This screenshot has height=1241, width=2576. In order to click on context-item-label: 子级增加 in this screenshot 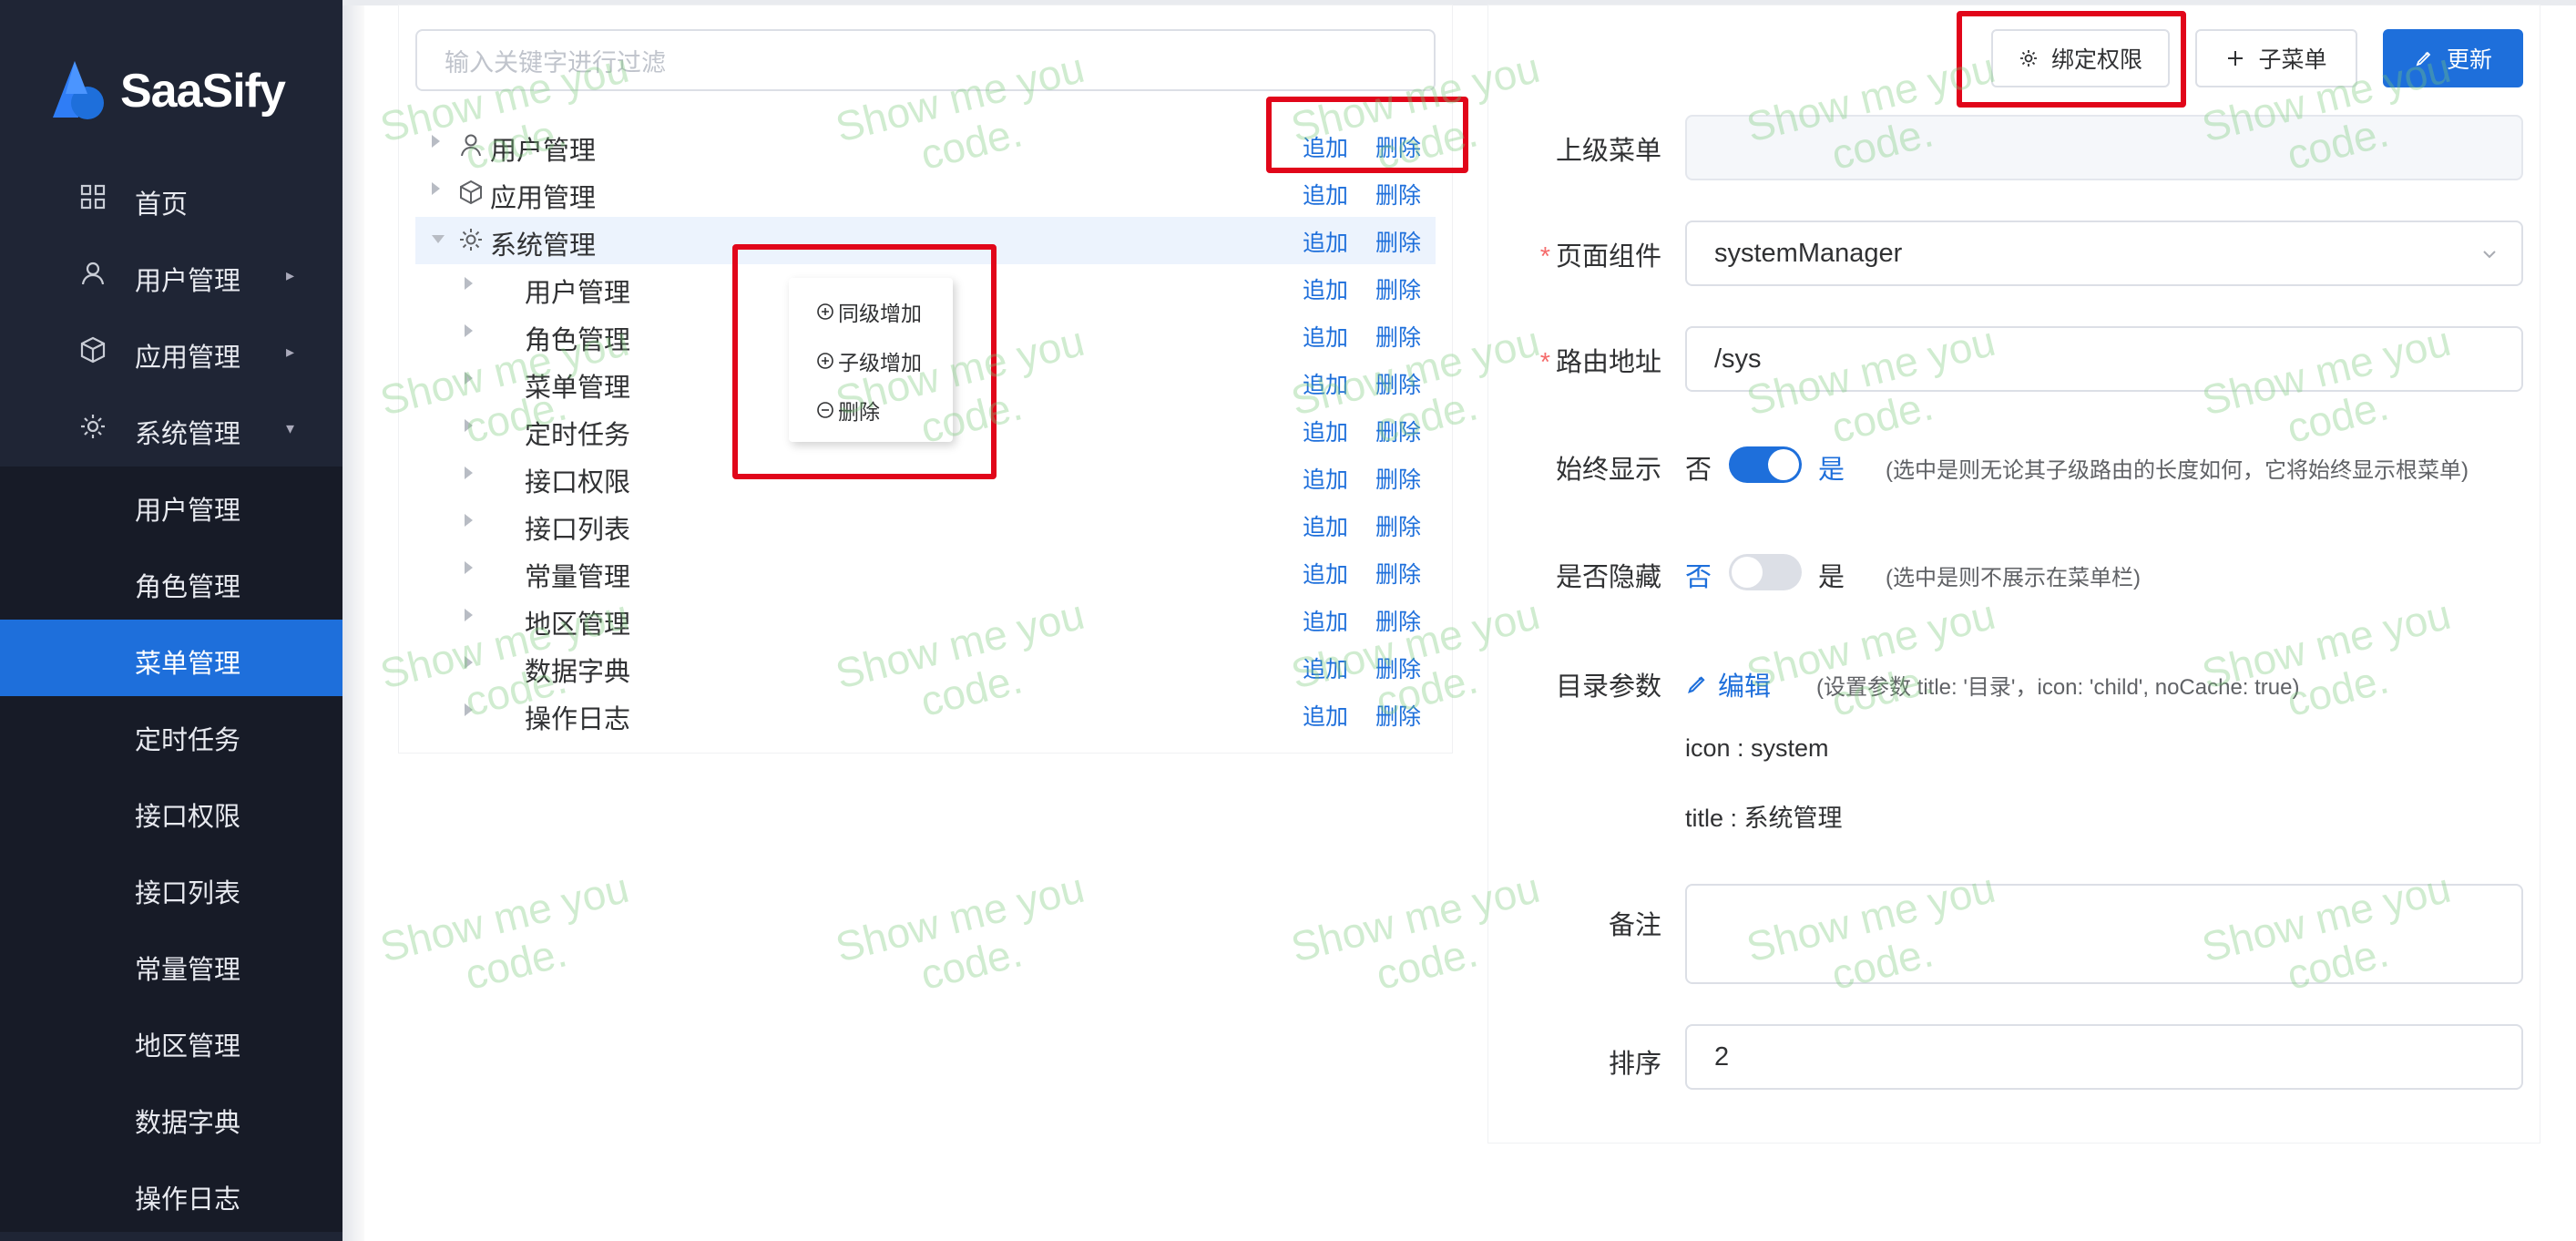, I will do `click(880, 362)`.